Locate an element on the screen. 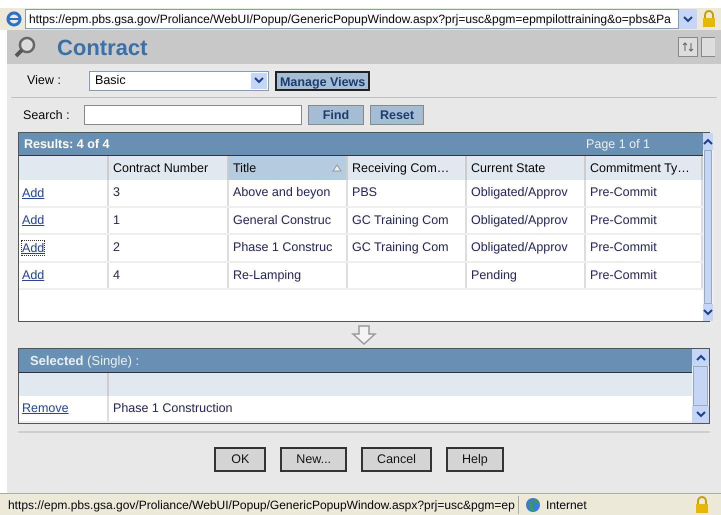 The image size is (721, 515). address-field: https://epm.pbs.gsa.gov/Proliance/WebUI/Popup/GenericPopupWindow.aspx?prj=usc&pgm=epmpilottraining&o=pbs&Pa is located at coordinates (352, 19).